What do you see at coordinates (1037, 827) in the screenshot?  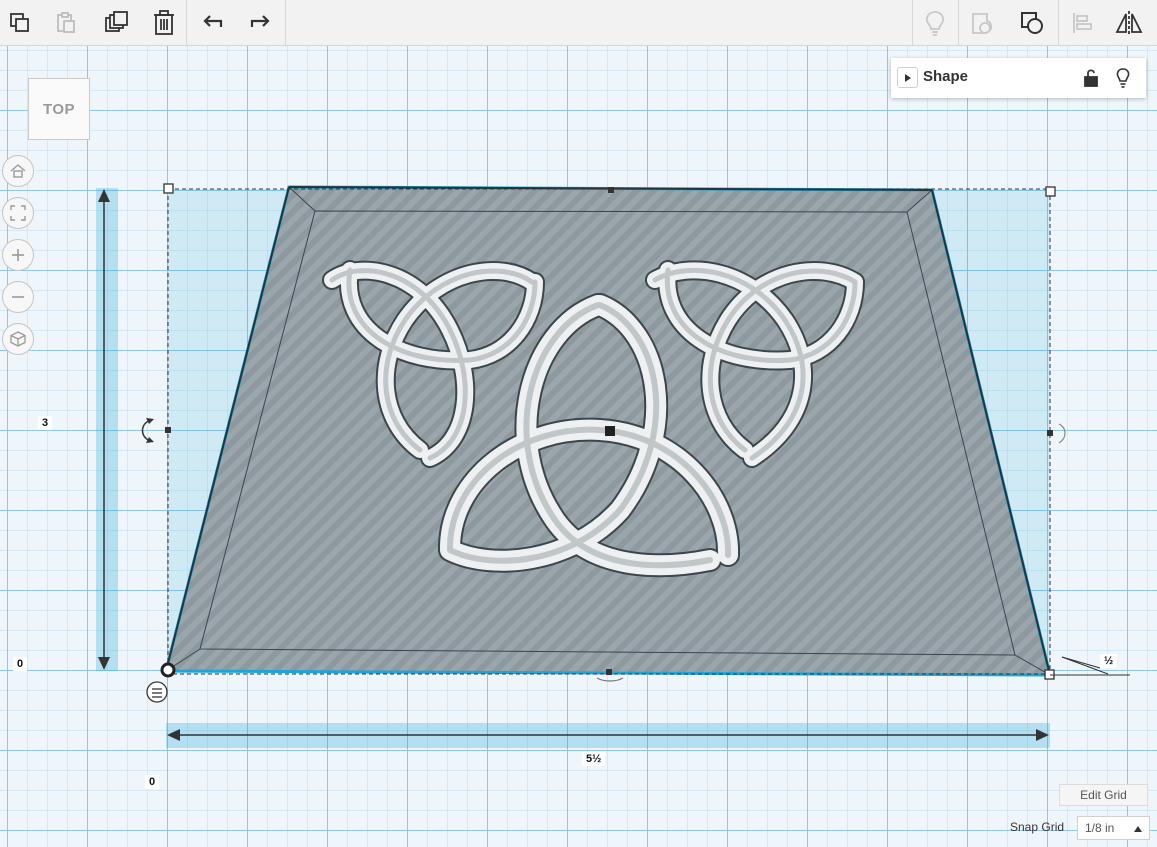 I see `snap-grid-label: Snap Grid` at bounding box center [1037, 827].